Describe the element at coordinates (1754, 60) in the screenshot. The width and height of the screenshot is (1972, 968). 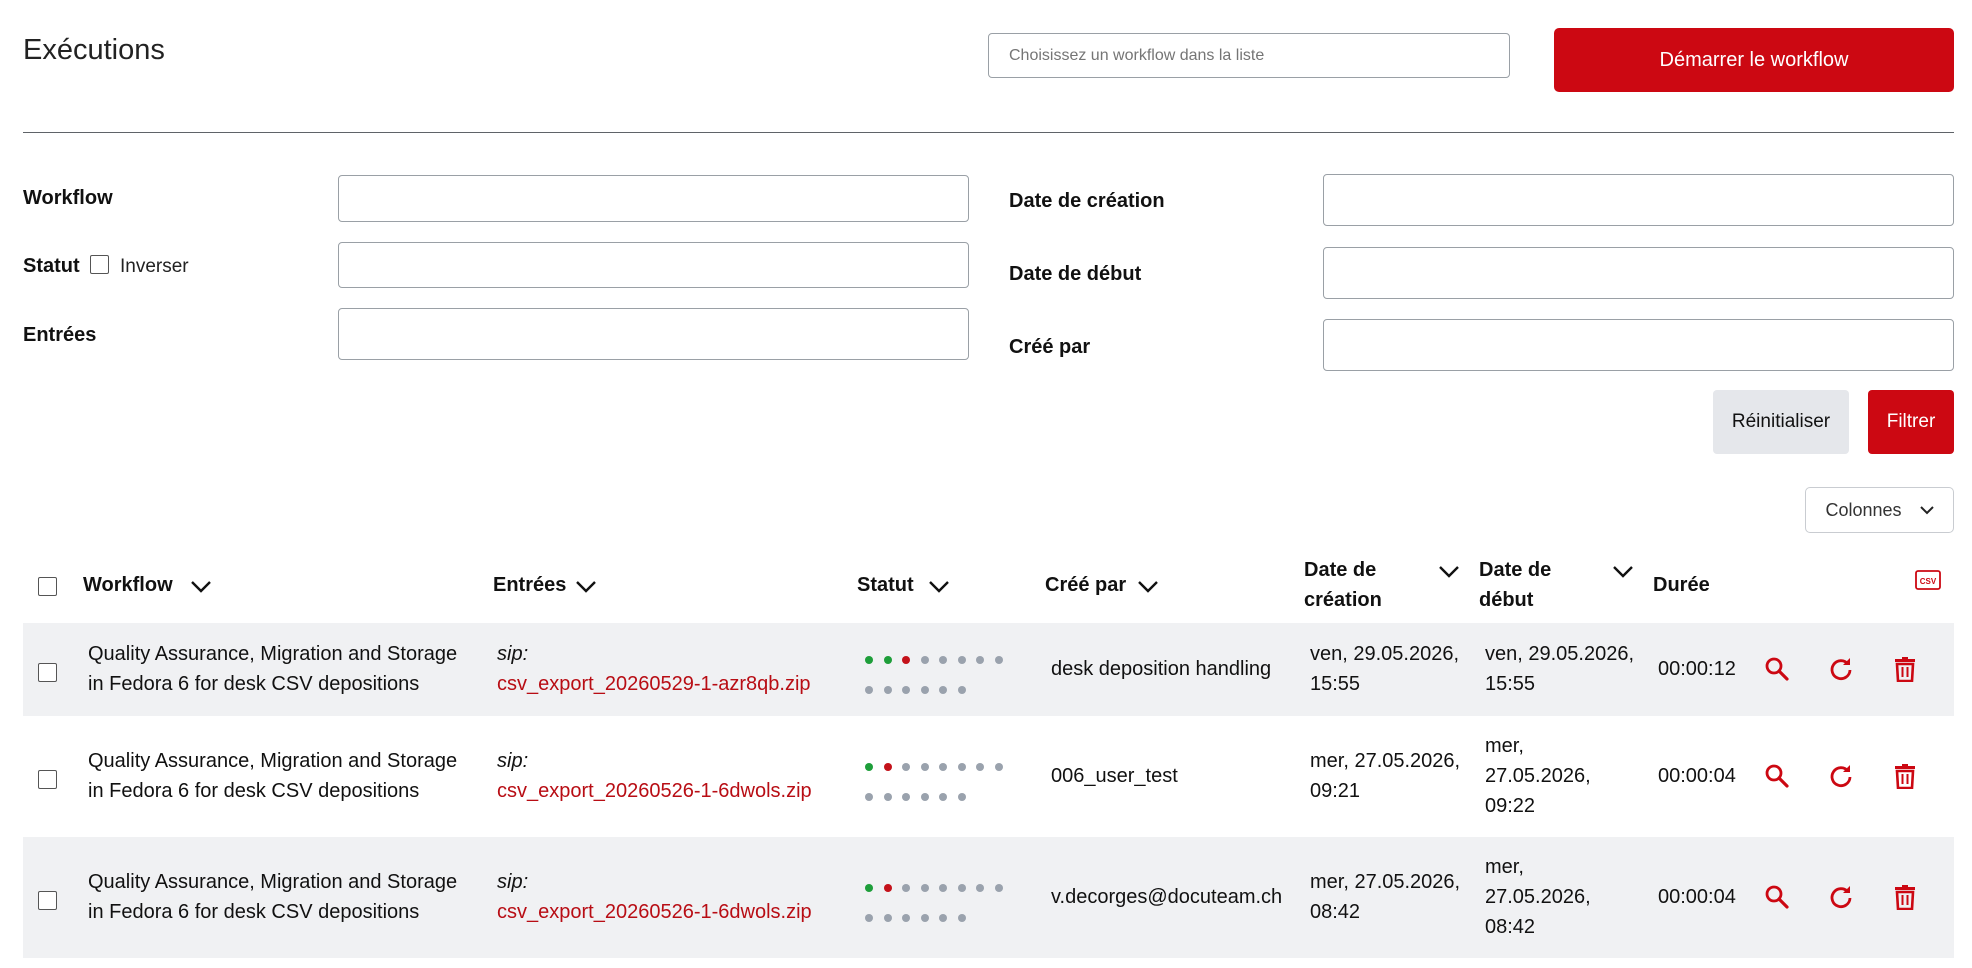
I see `start-workflow-button: Démarrer le workflow` at that location.